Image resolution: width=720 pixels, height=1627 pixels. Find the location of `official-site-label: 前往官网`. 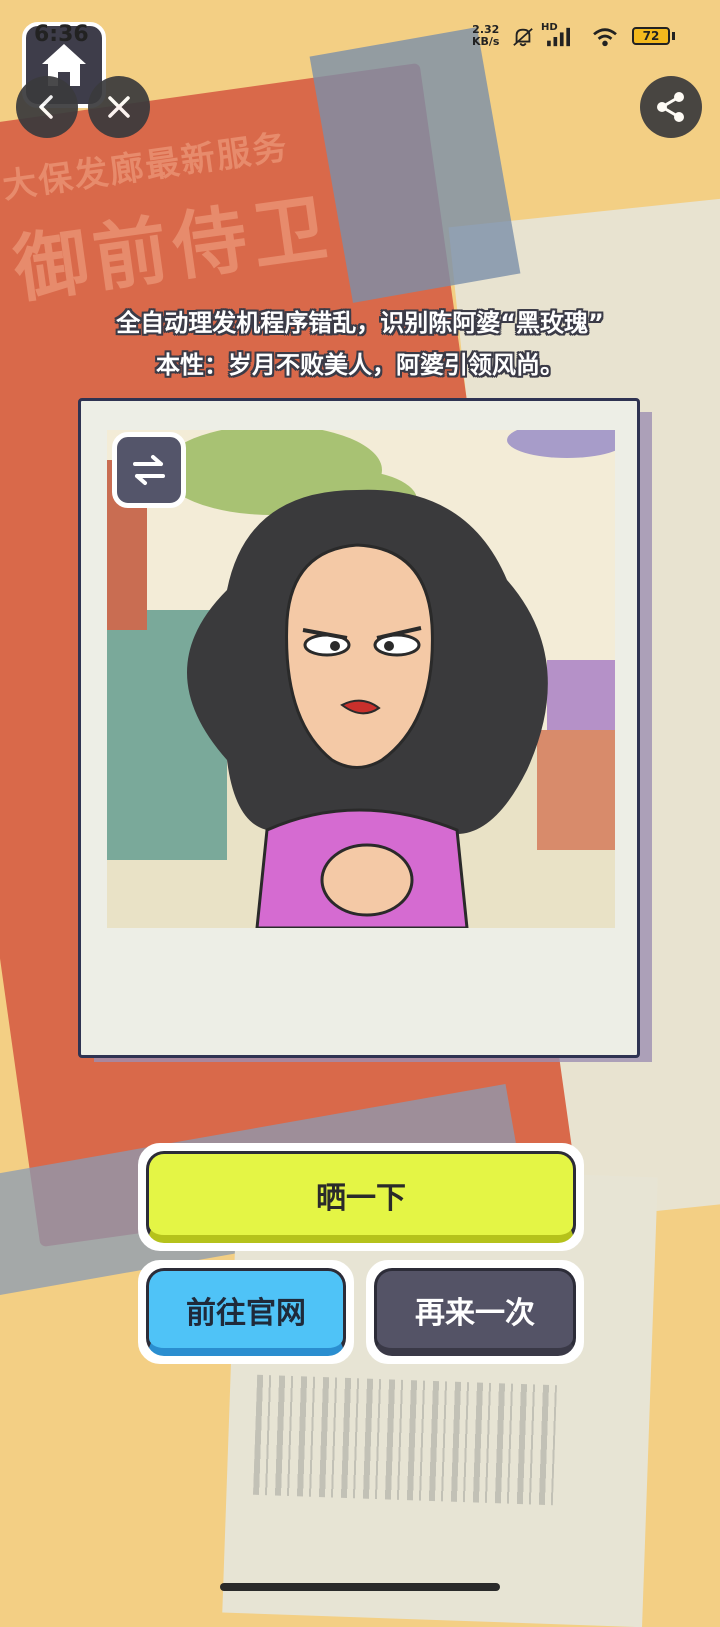

official-site-label: 前往官网 is located at coordinates (246, 1312).